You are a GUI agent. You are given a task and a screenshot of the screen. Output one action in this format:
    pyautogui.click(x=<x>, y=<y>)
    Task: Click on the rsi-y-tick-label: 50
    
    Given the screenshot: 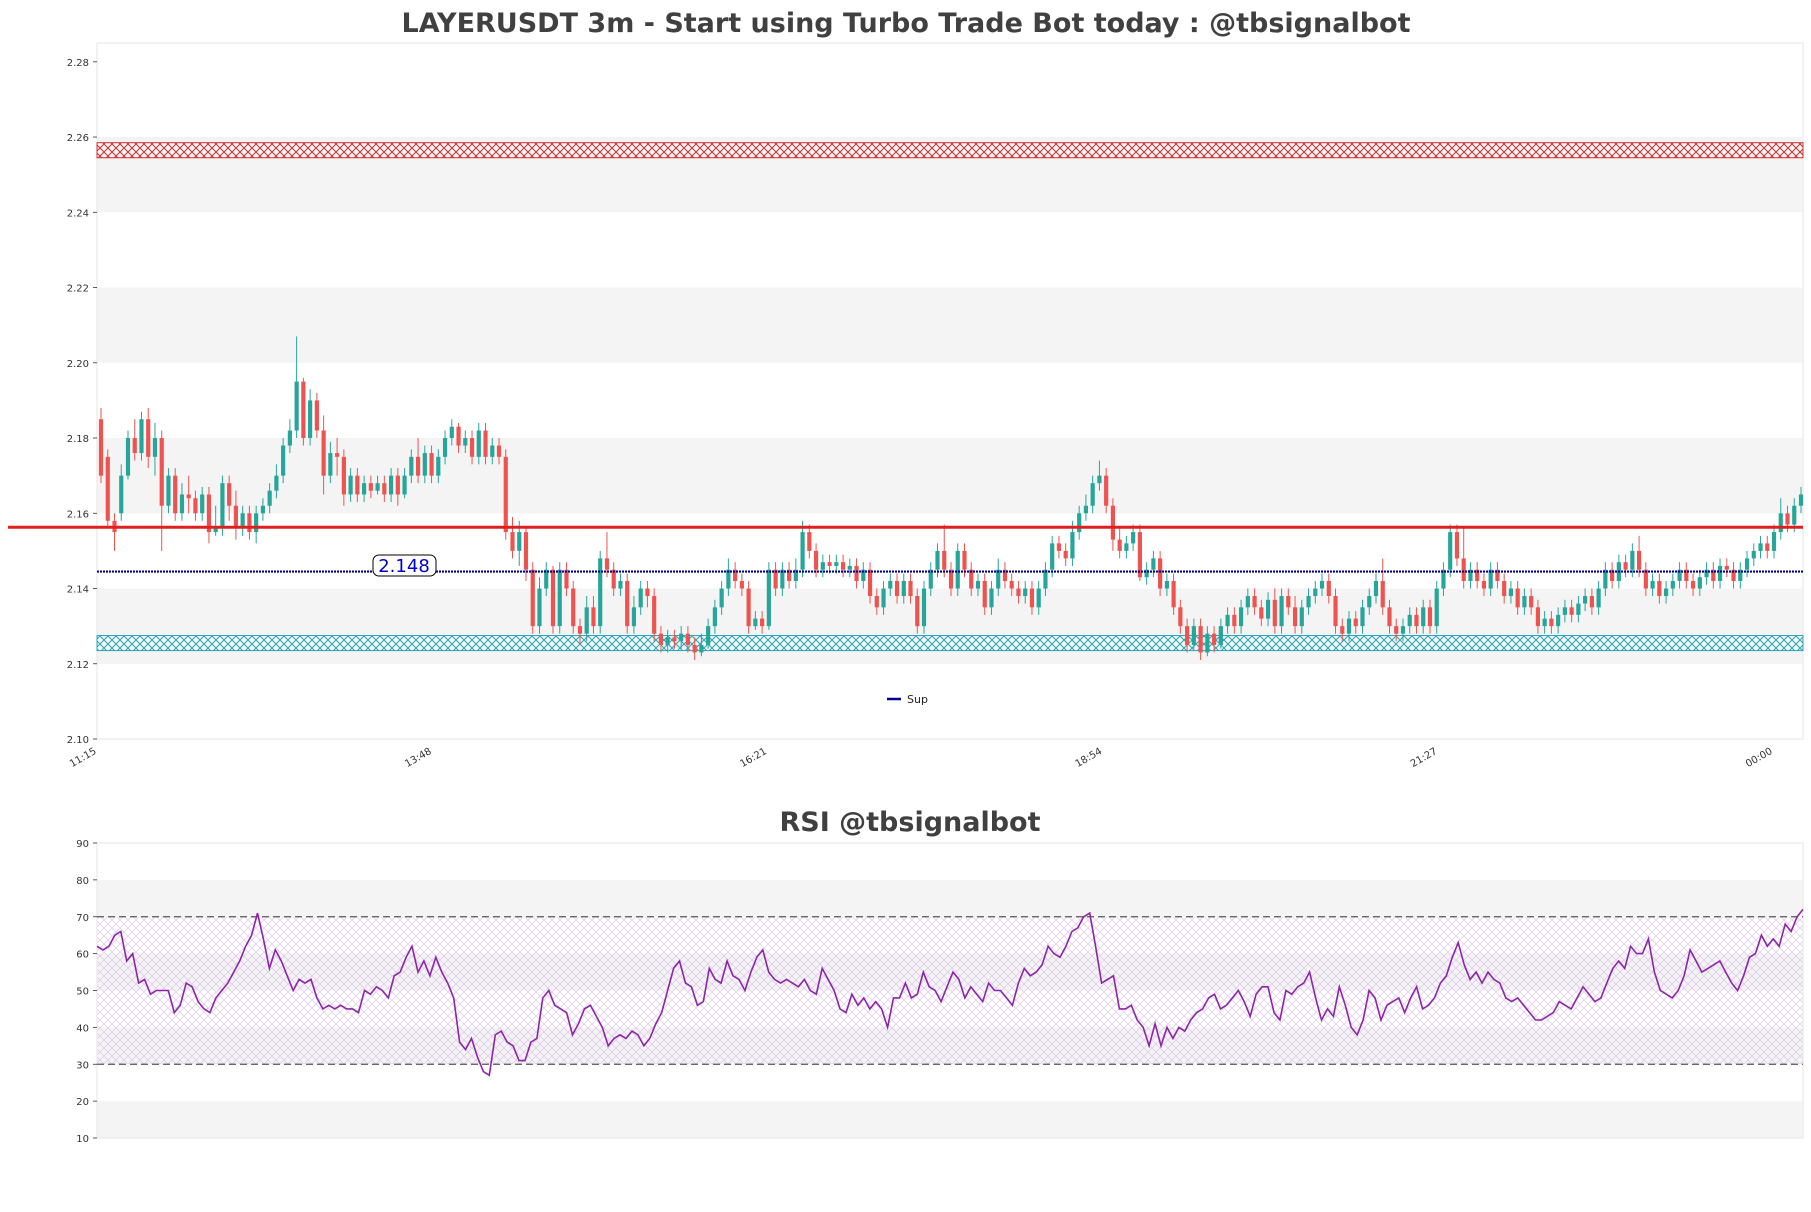 What is the action you would take?
    pyautogui.click(x=82, y=992)
    